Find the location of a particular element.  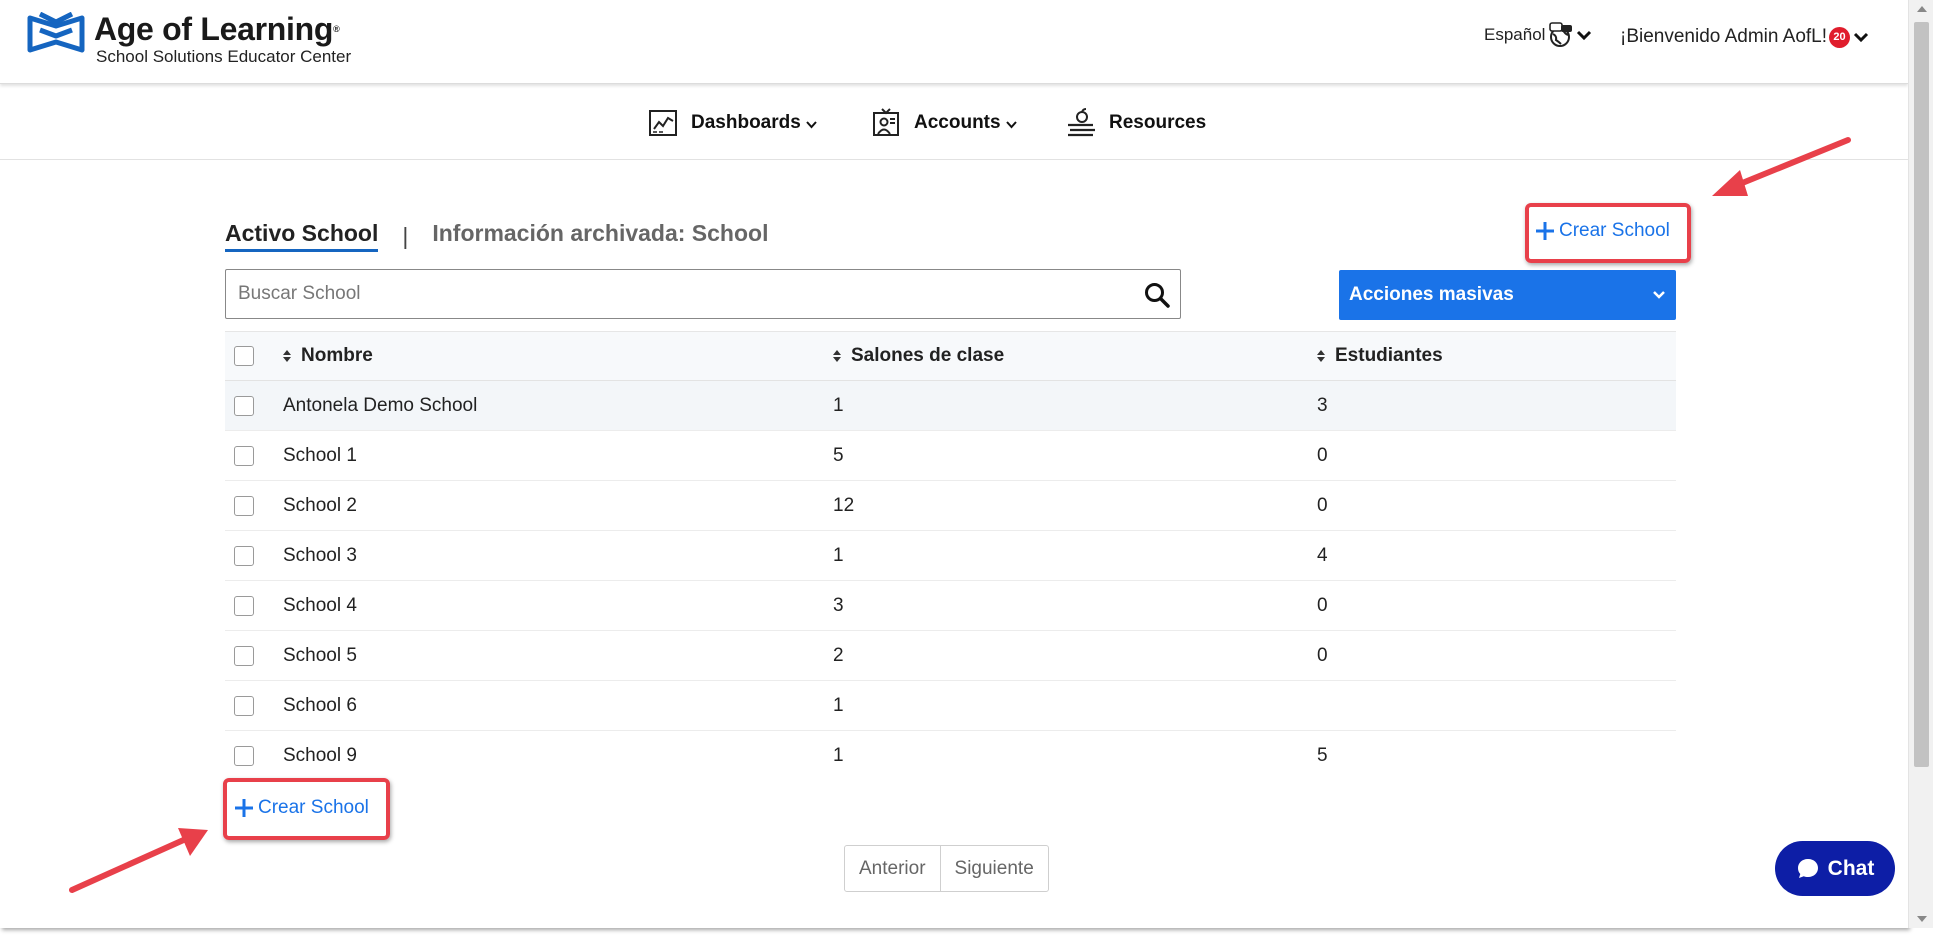

school-name: School 4 is located at coordinates (320, 606).